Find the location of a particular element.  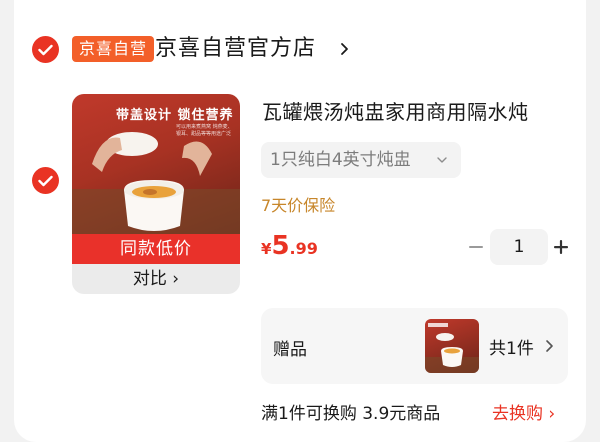

product-image: 带盖设计 锁住营养 可以用来煮燕窝 炖燕麦、银耳、甜品等等用途广泛 is located at coordinates (156, 164).